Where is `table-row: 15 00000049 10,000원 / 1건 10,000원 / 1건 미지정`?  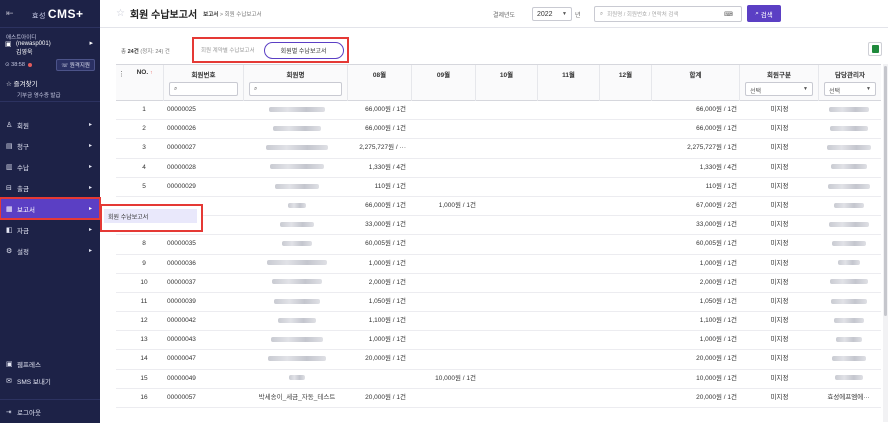
table-row: 15 00000049 10,000원 / 1건 10,000원 / 1건 미지정 is located at coordinates (498, 379).